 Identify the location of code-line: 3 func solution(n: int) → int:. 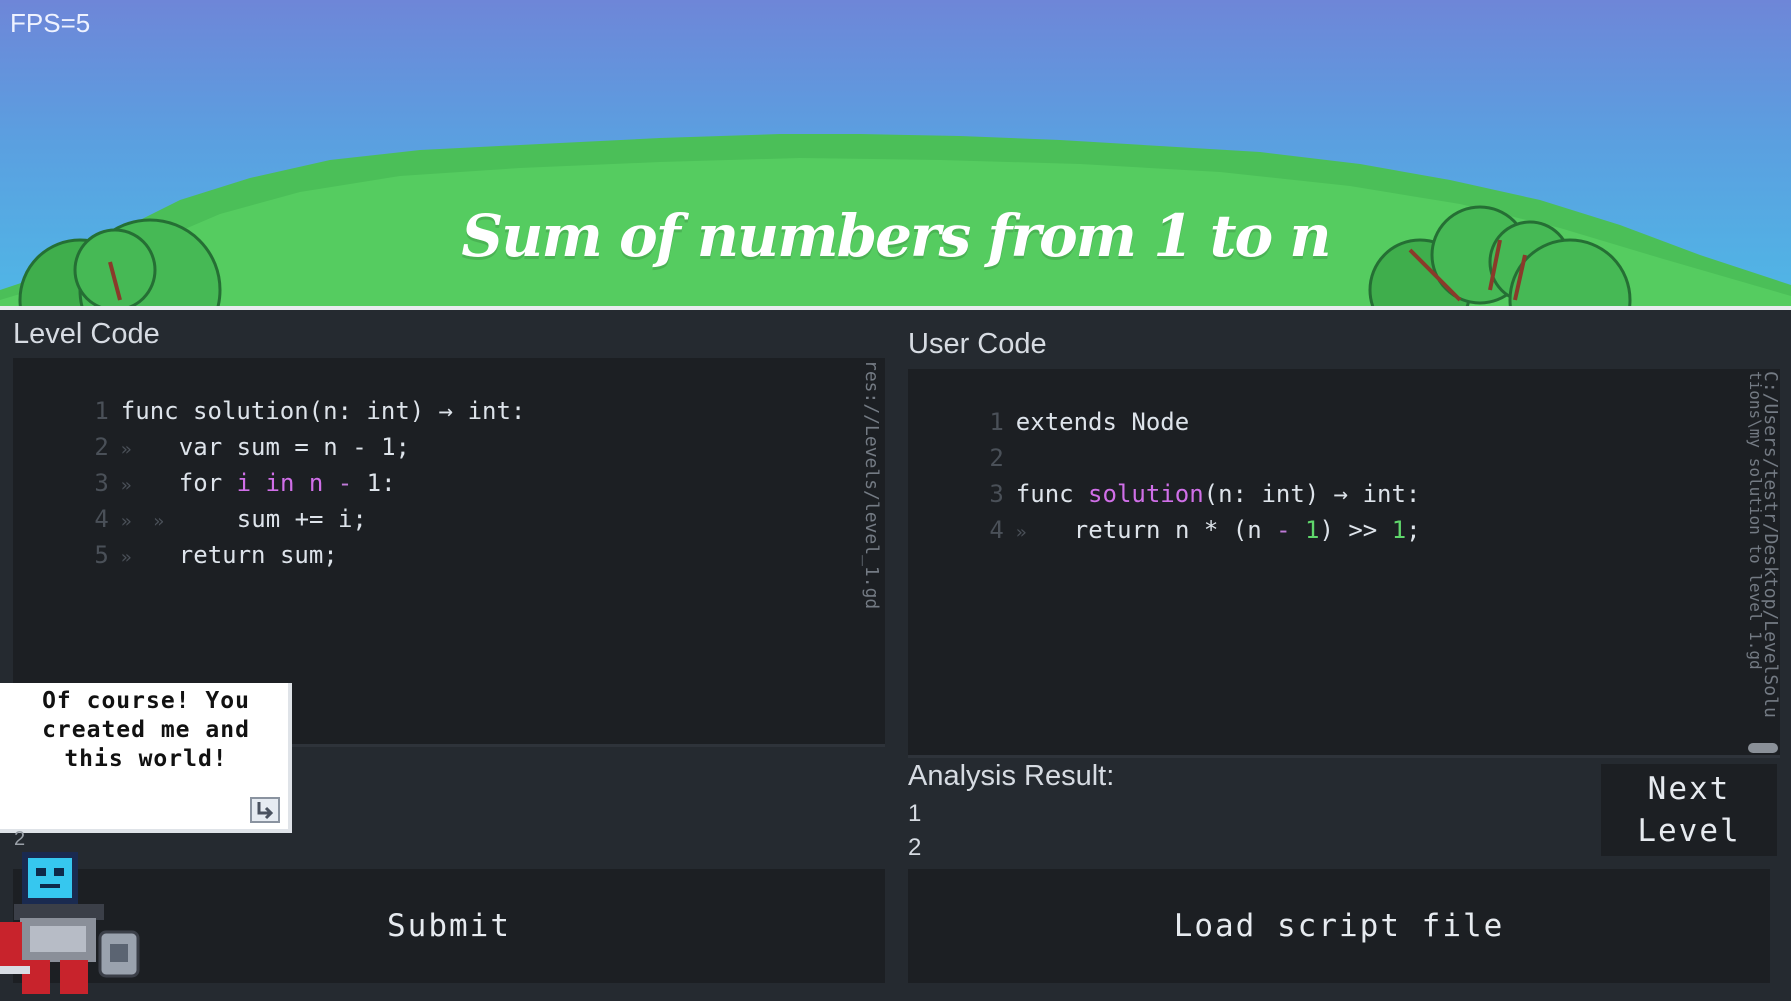
(1205, 494).